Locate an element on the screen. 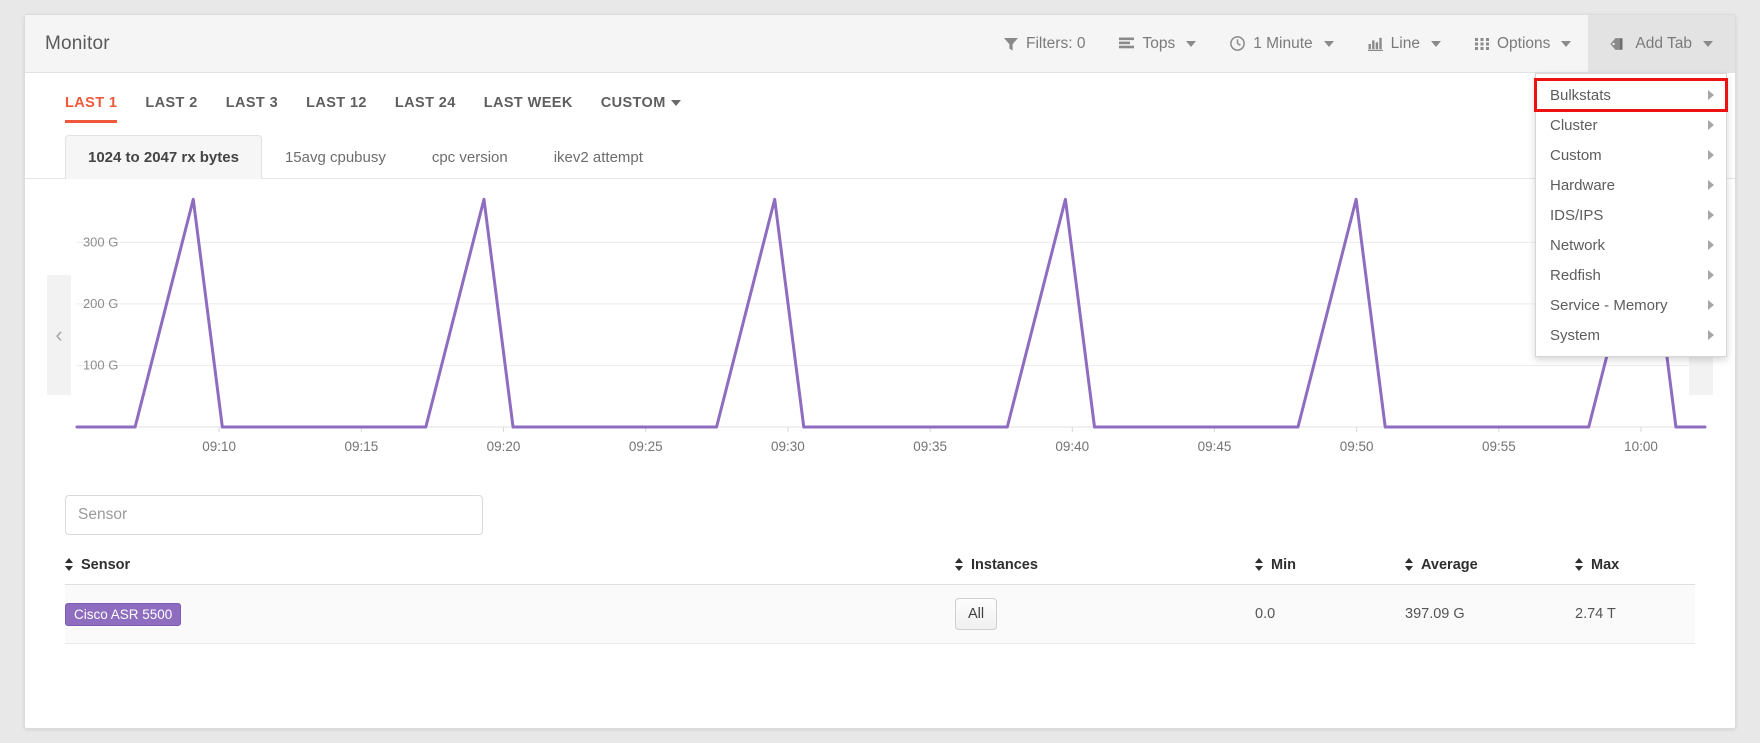 This screenshot has height=743, width=1760. menu-item-hardware: Hardware is located at coordinates (1631, 185).